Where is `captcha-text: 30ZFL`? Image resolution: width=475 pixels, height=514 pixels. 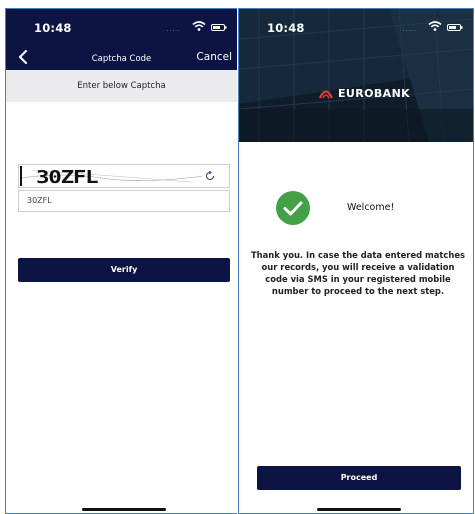 captcha-text: 30ZFL is located at coordinates (67, 176).